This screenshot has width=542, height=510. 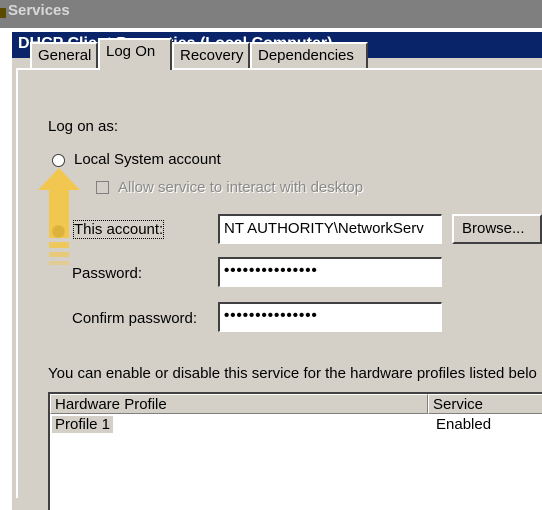 I want to click on up-arrow-icon, so click(x=59, y=216).